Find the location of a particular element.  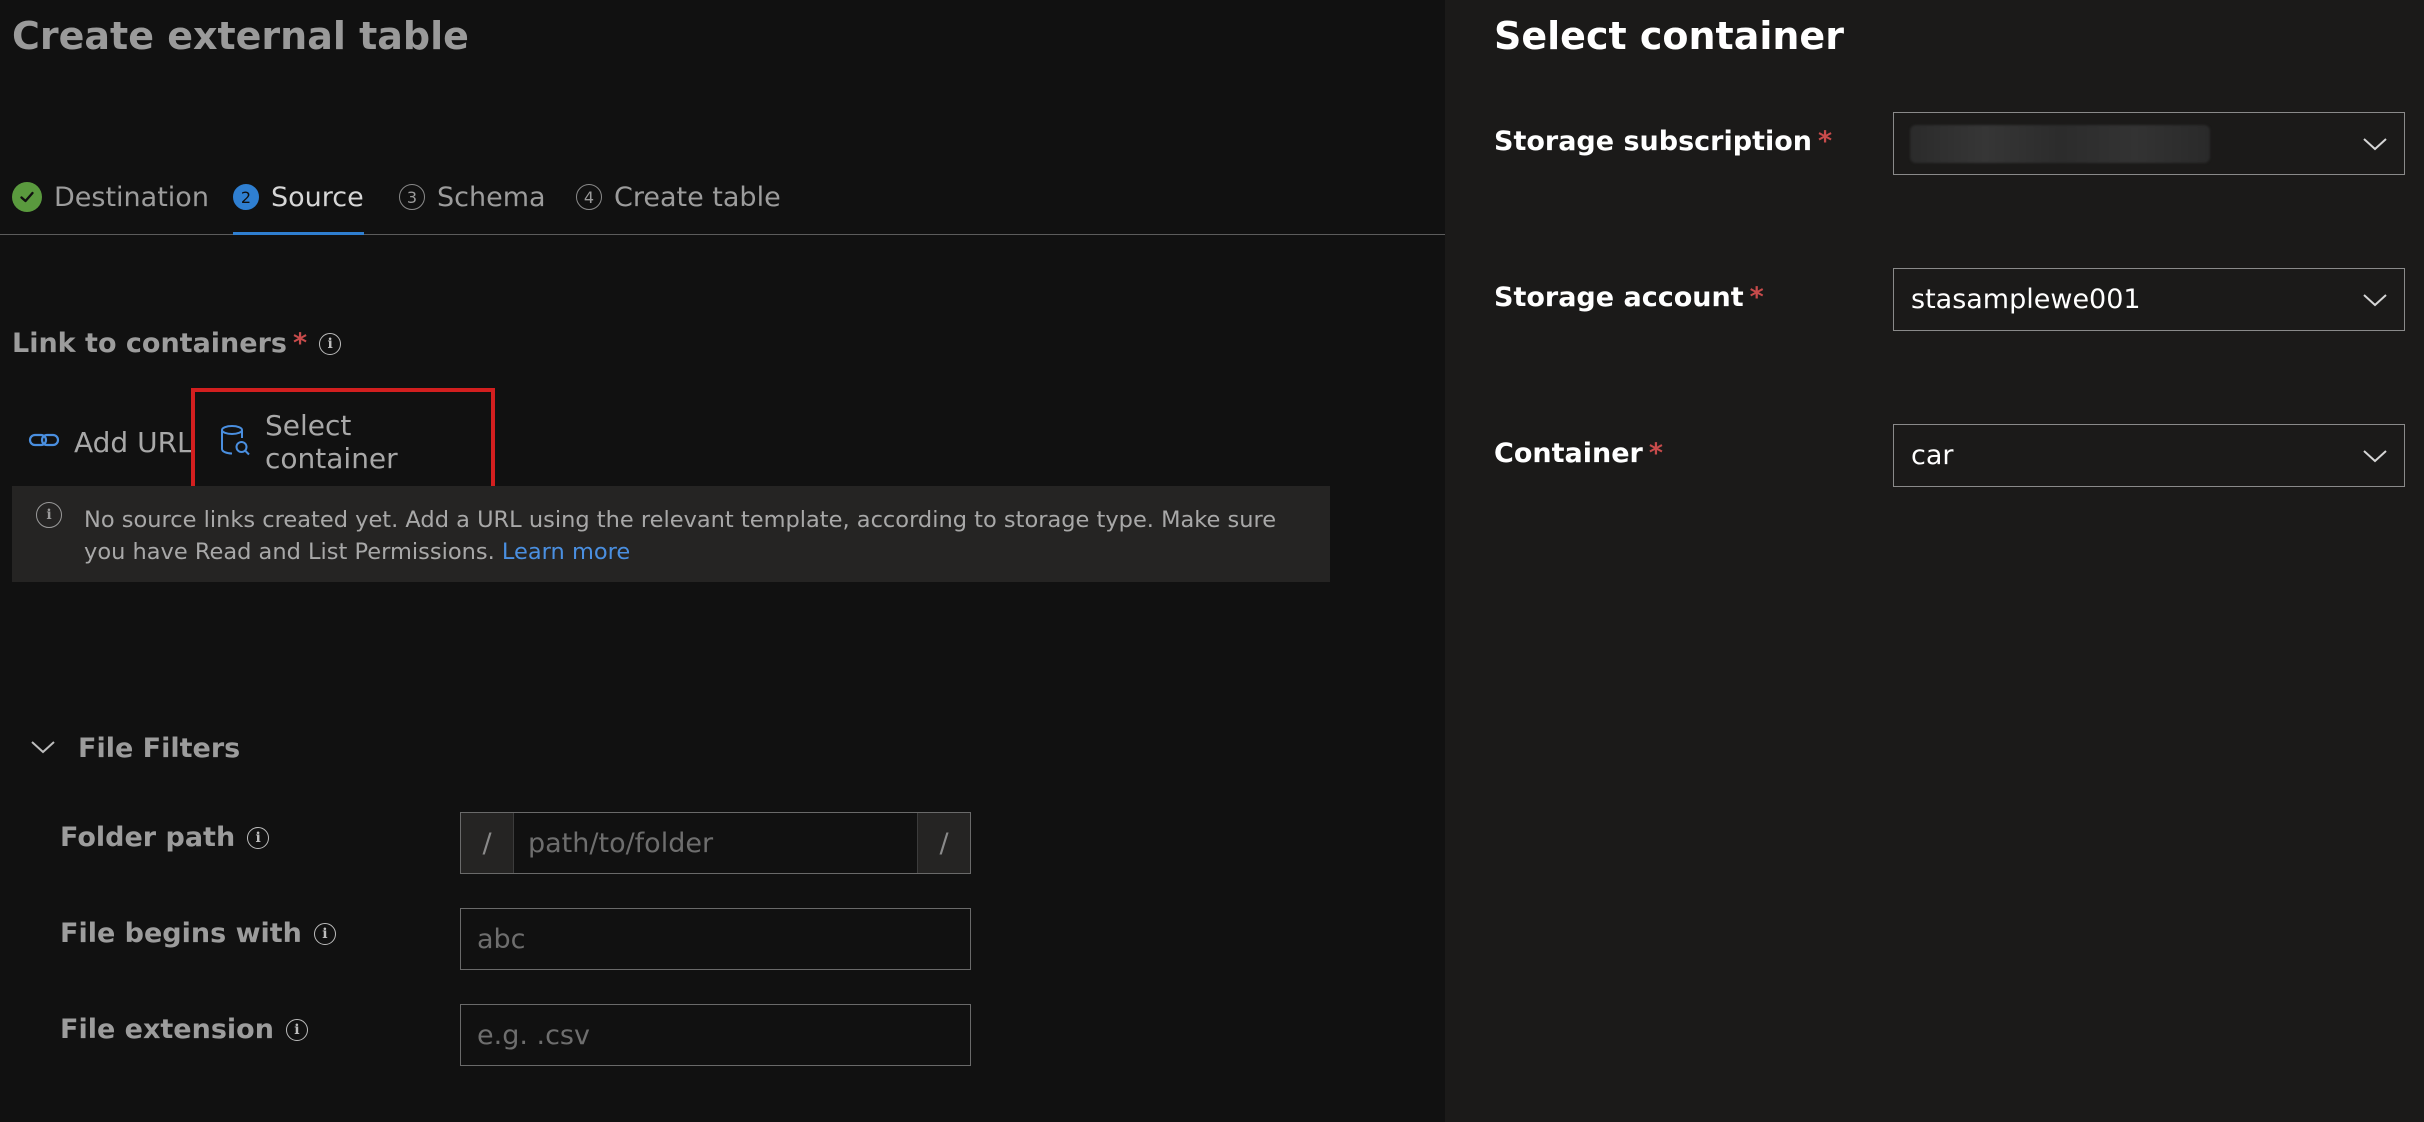

file-begins-with-label: File begins with i is located at coordinates (198, 933).